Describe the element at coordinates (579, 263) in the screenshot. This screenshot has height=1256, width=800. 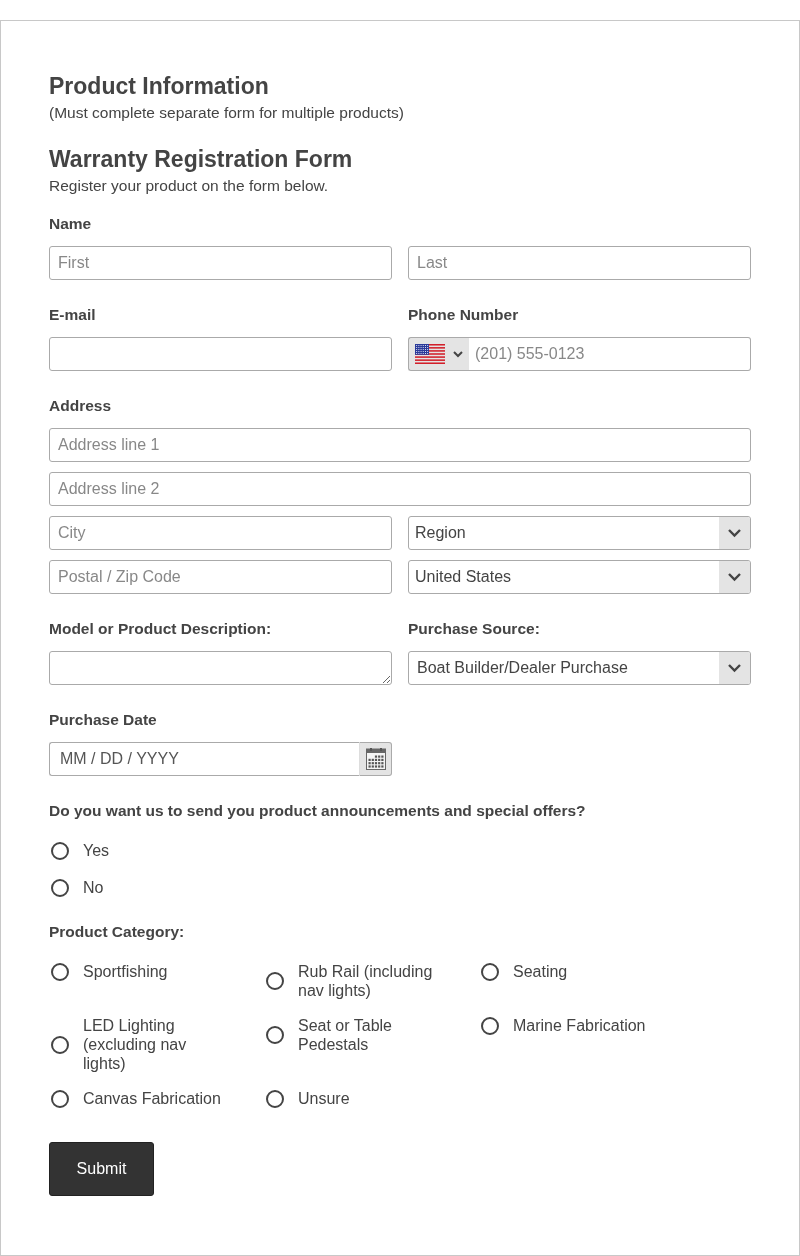
I see `last-name-field: Last` at that location.